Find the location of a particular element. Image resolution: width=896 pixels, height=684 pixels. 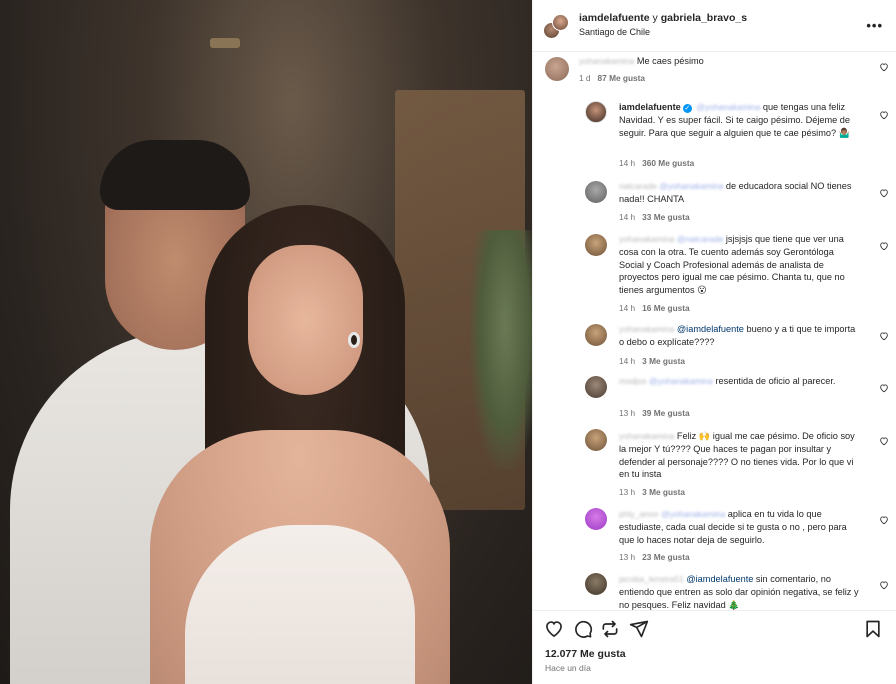

share-icon is located at coordinates (639, 629).